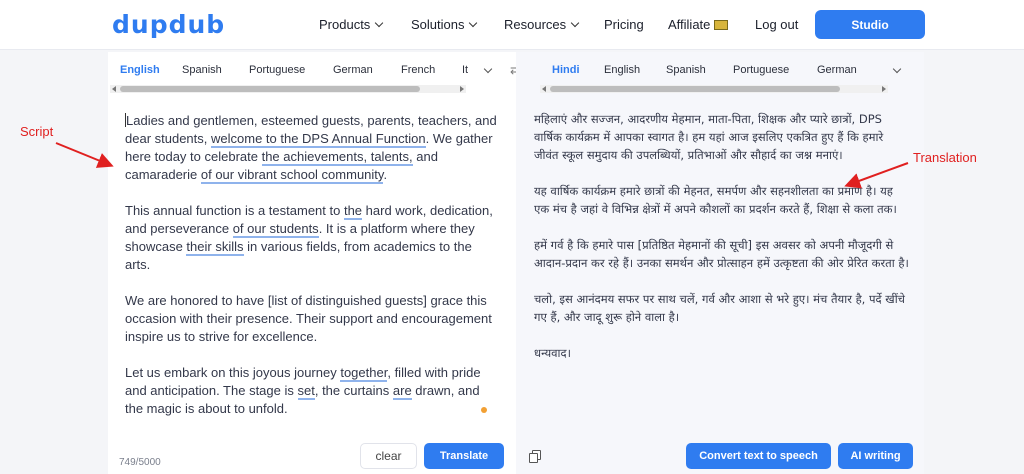 The width and height of the screenshot is (1024, 474). Describe the element at coordinates (84, 155) in the screenshot. I see `script-arrow` at that location.